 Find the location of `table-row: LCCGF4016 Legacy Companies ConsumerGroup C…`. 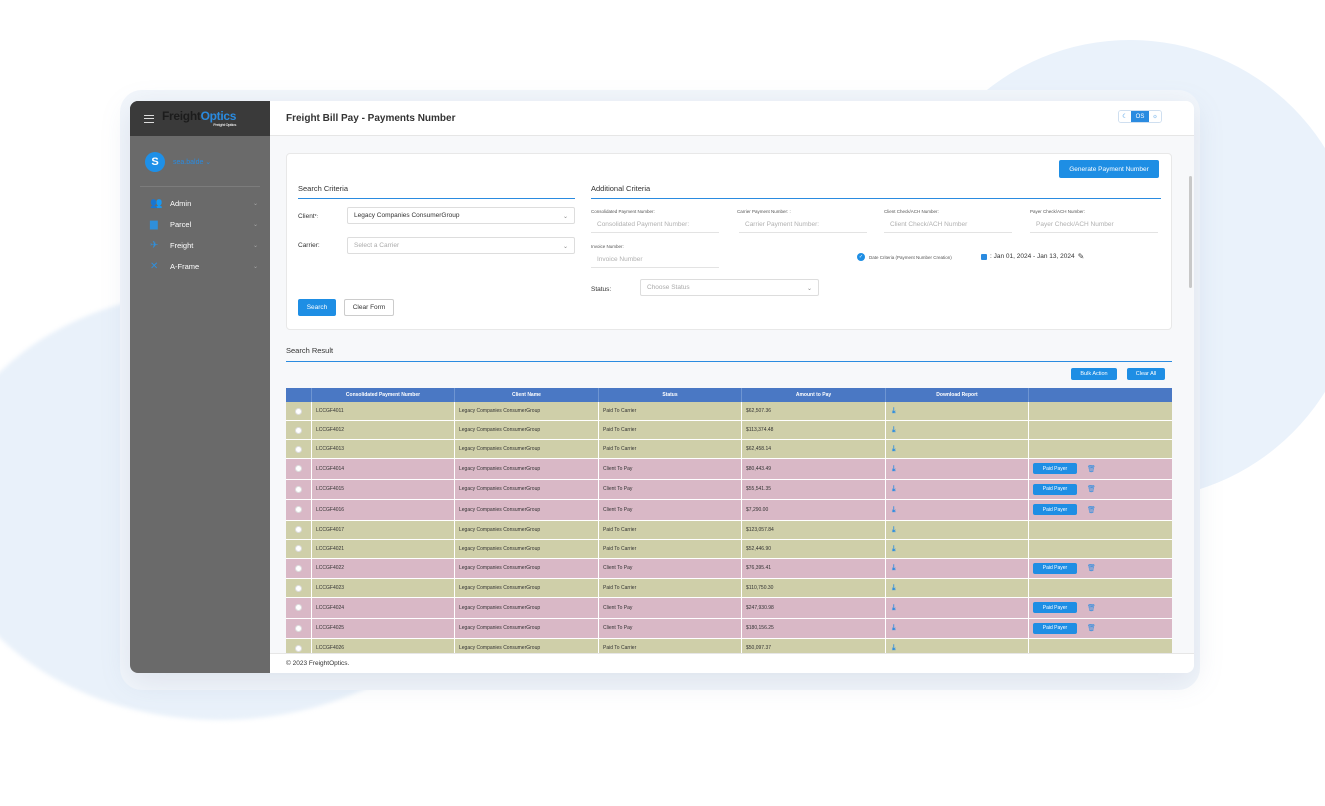

table-row: LCCGF4016 Legacy Companies ConsumerGroup C… is located at coordinates (729, 510).